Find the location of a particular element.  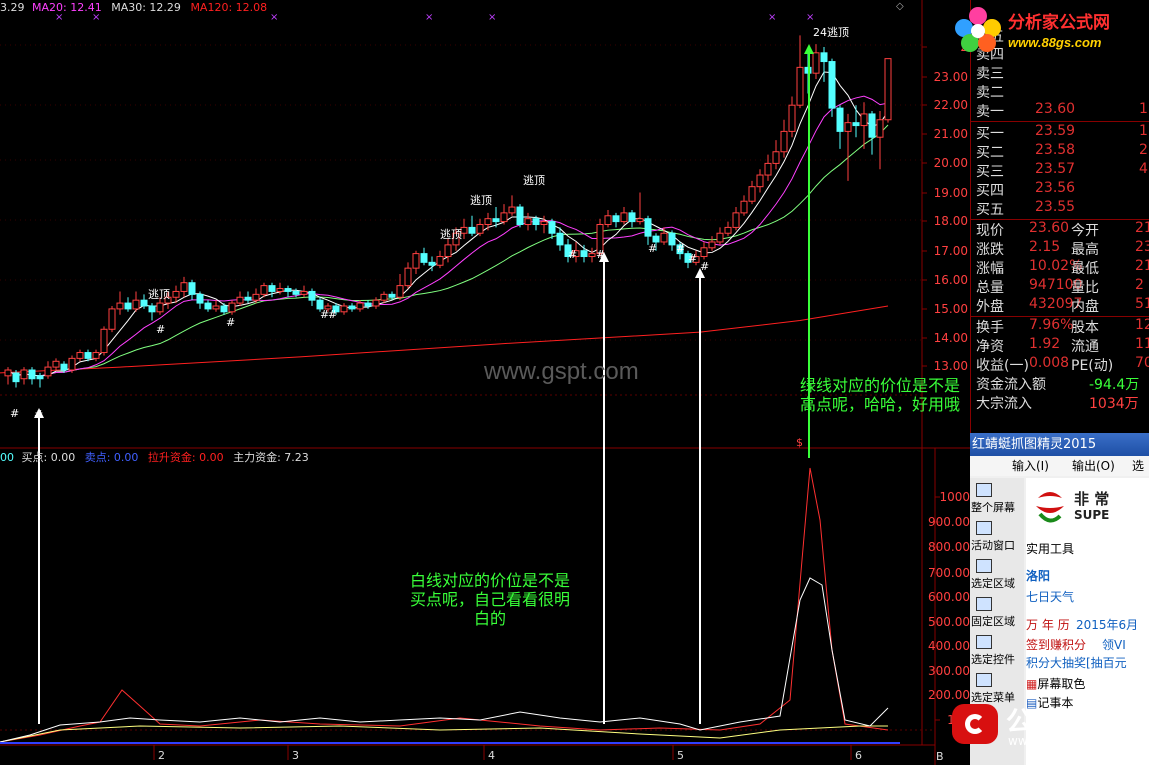

points-link: 签到赚积分 is located at coordinates (1056, 644).